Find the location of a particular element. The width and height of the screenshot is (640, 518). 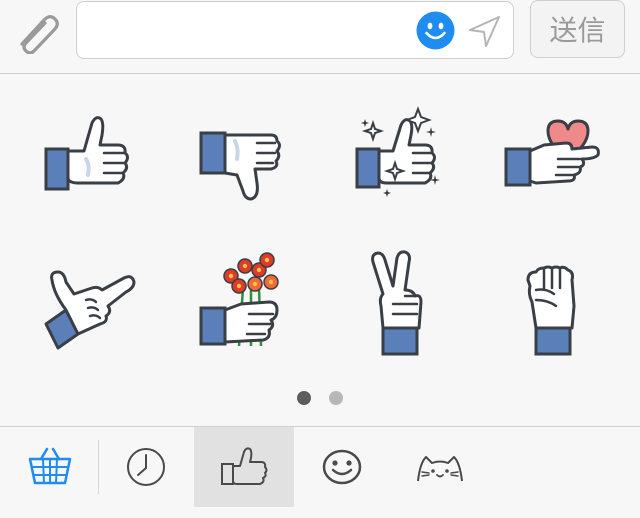

smiley-face-icon is located at coordinates (342, 467).